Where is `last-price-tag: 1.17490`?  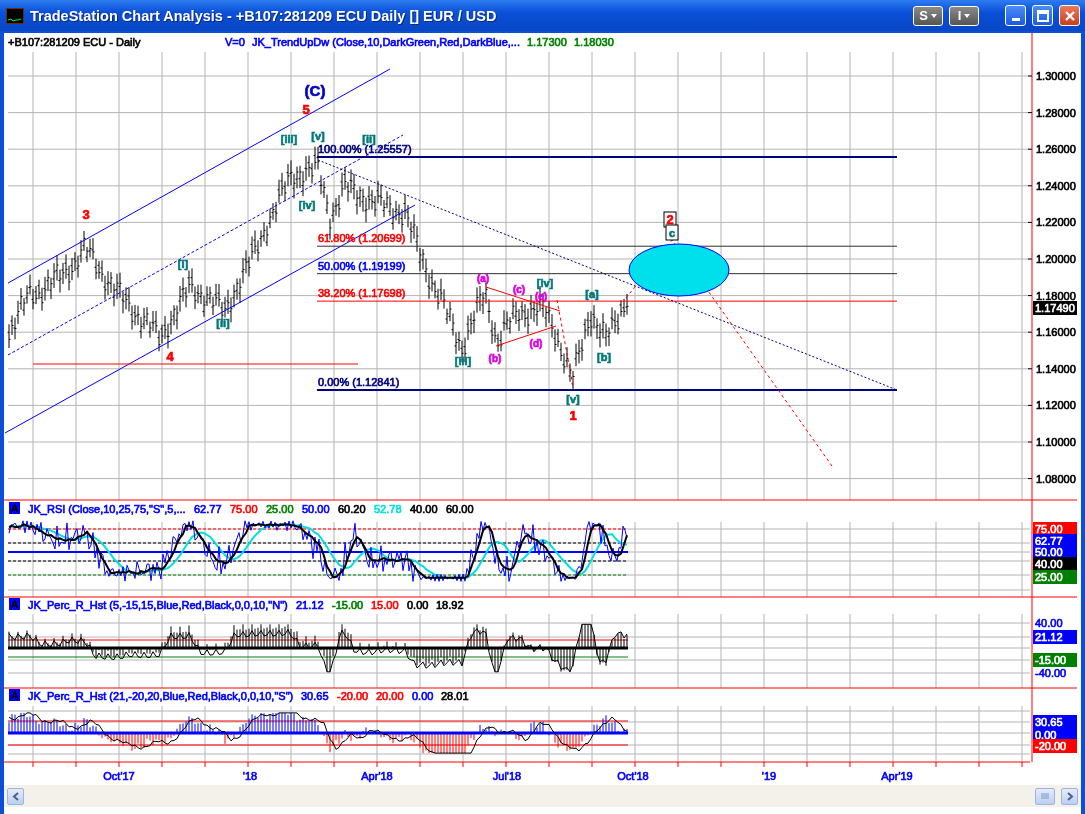
last-price-tag: 1.17490 is located at coordinates (1055, 308).